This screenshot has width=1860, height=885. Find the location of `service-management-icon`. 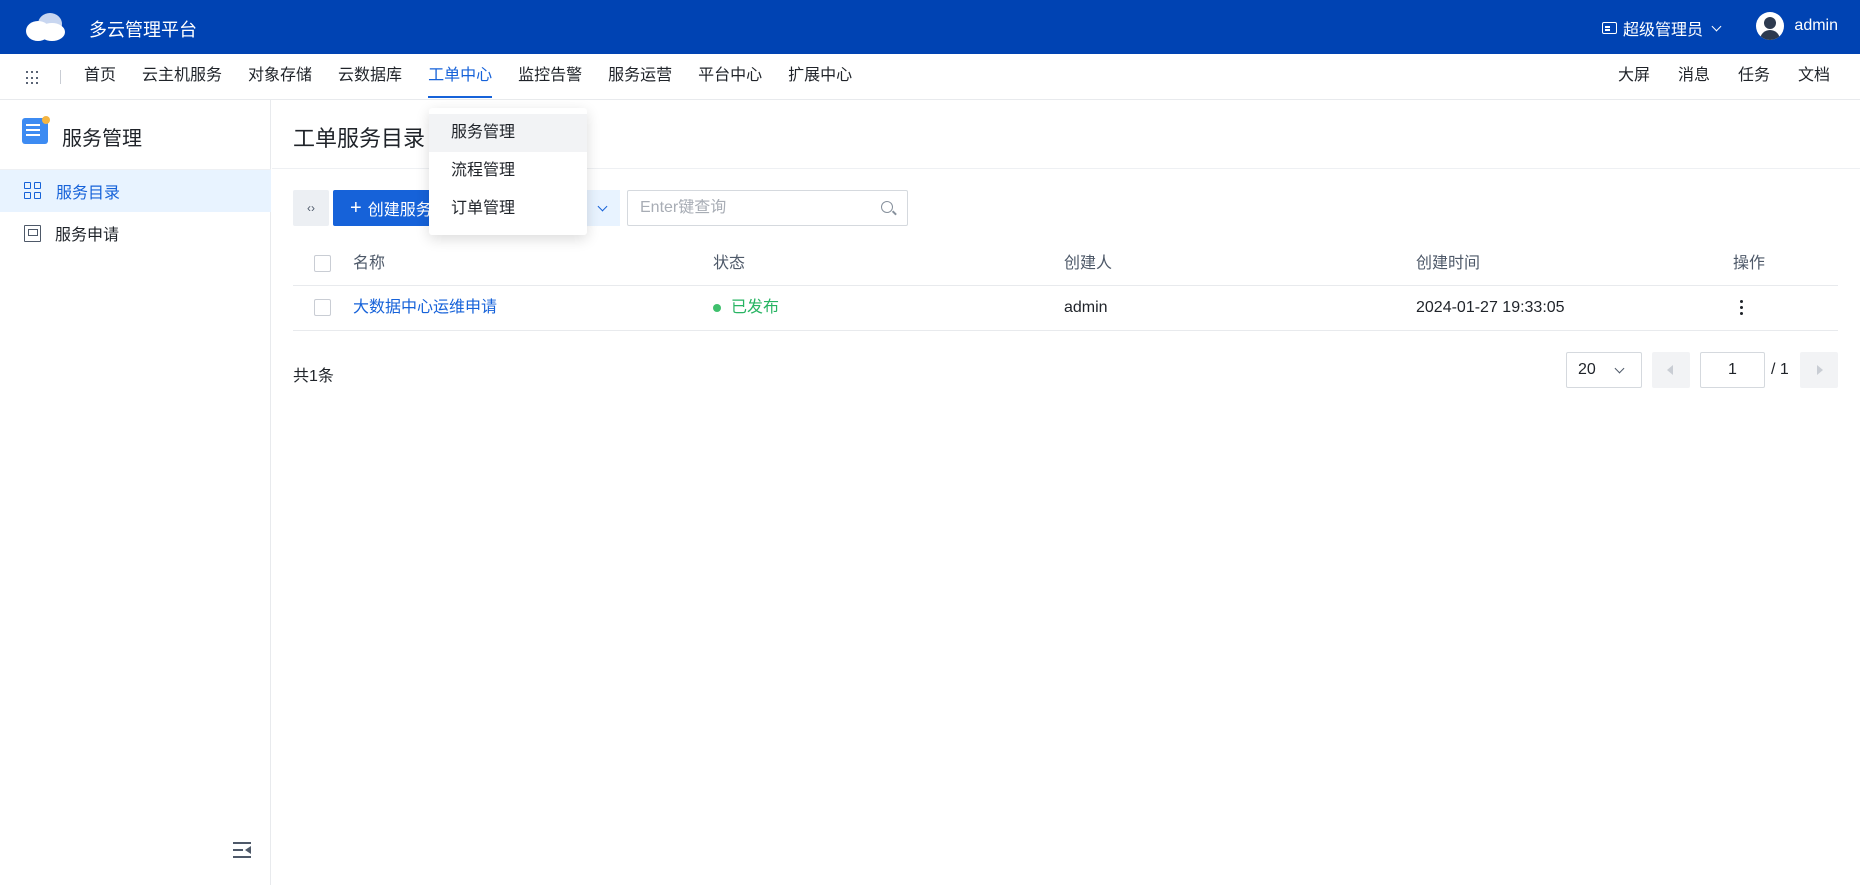

service-management-icon is located at coordinates (36, 130).